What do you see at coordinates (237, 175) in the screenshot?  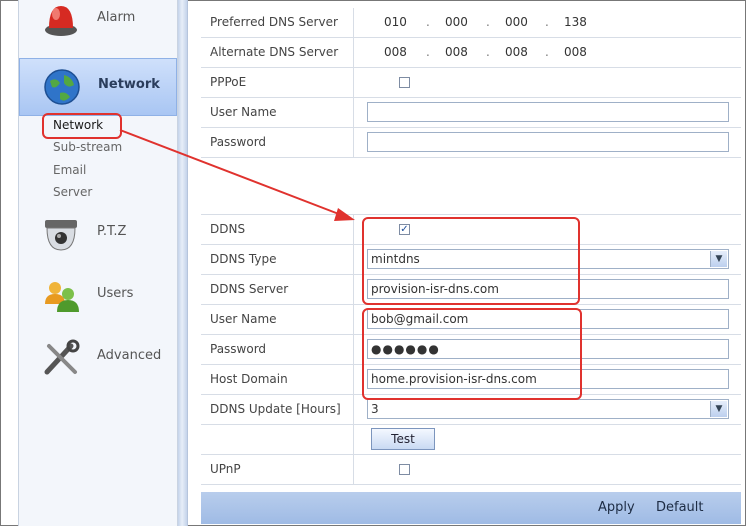 I see `annotation-arrow` at bounding box center [237, 175].